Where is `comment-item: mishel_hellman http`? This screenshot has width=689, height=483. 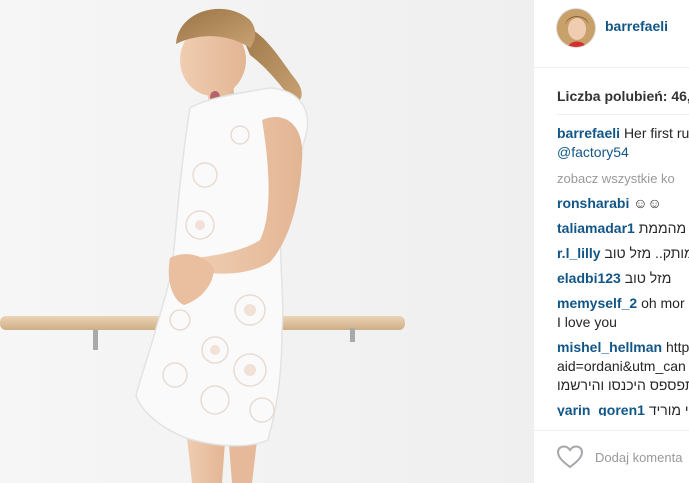
comment-item: mishel_hellman http is located at coordinates (623, 347).